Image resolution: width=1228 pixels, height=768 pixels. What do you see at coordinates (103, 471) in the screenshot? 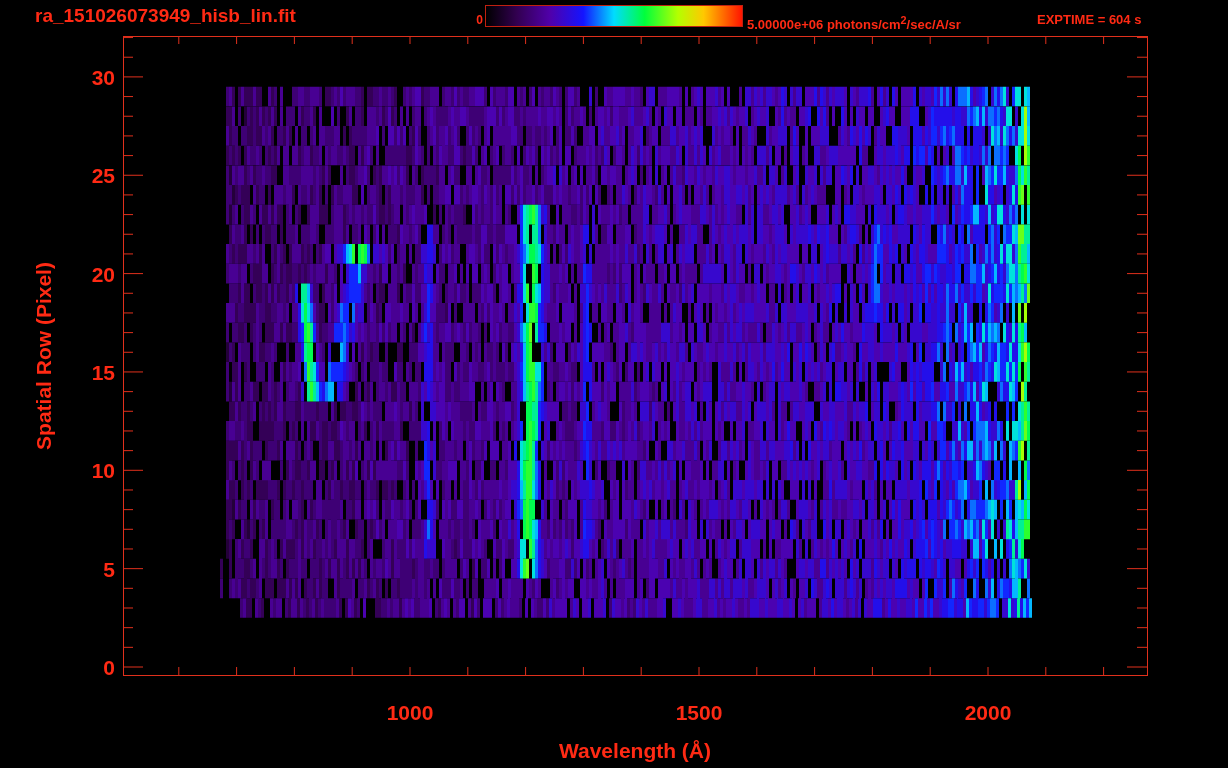
I see `y-tick-label: 10` at bounding box center [103, 471].